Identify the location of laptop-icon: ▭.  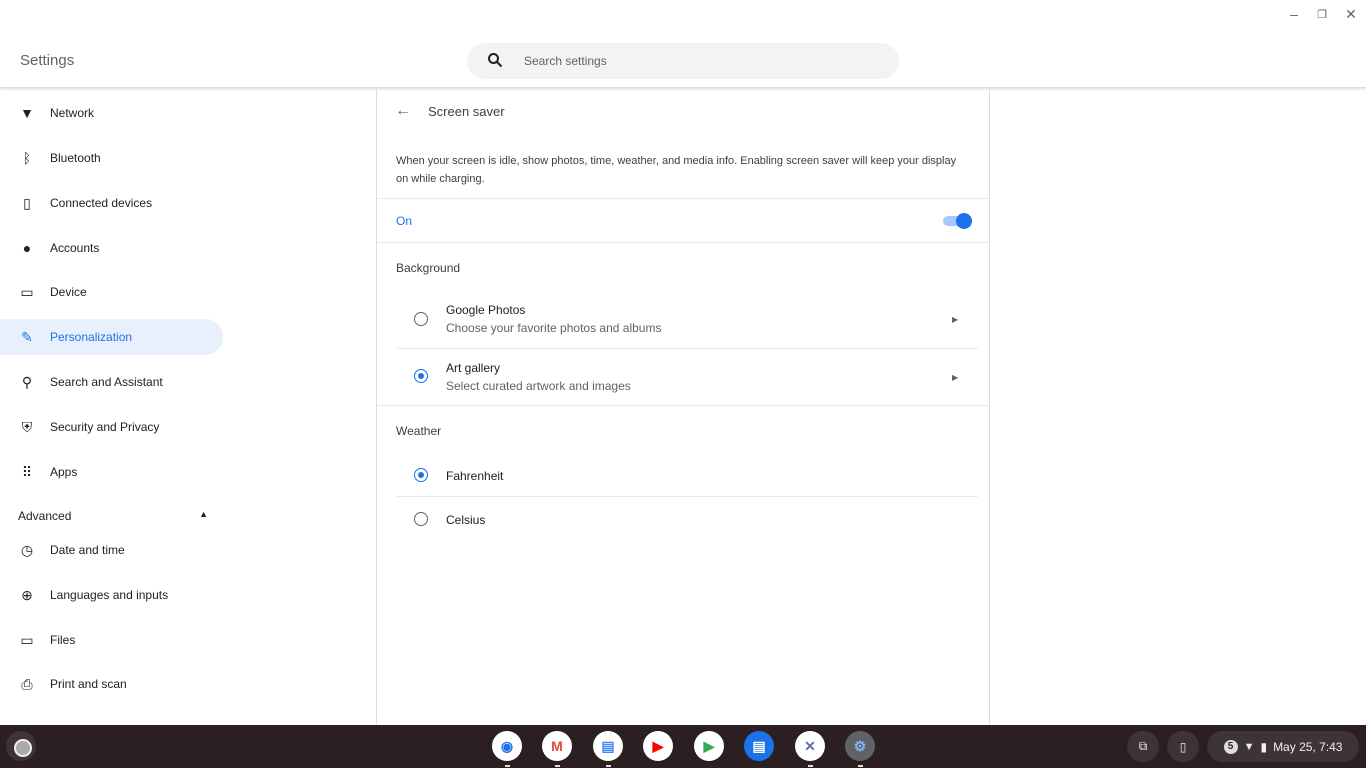
(27, 291).